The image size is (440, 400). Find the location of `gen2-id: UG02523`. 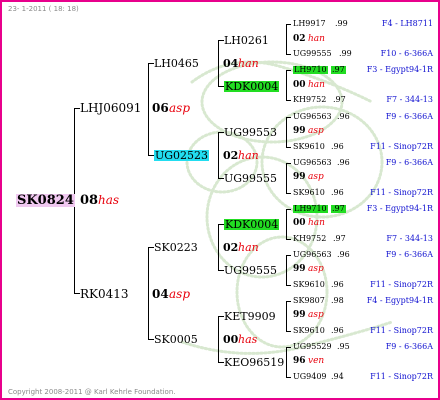

gen2-id: UG02523 is located at coordinates (182, 155).